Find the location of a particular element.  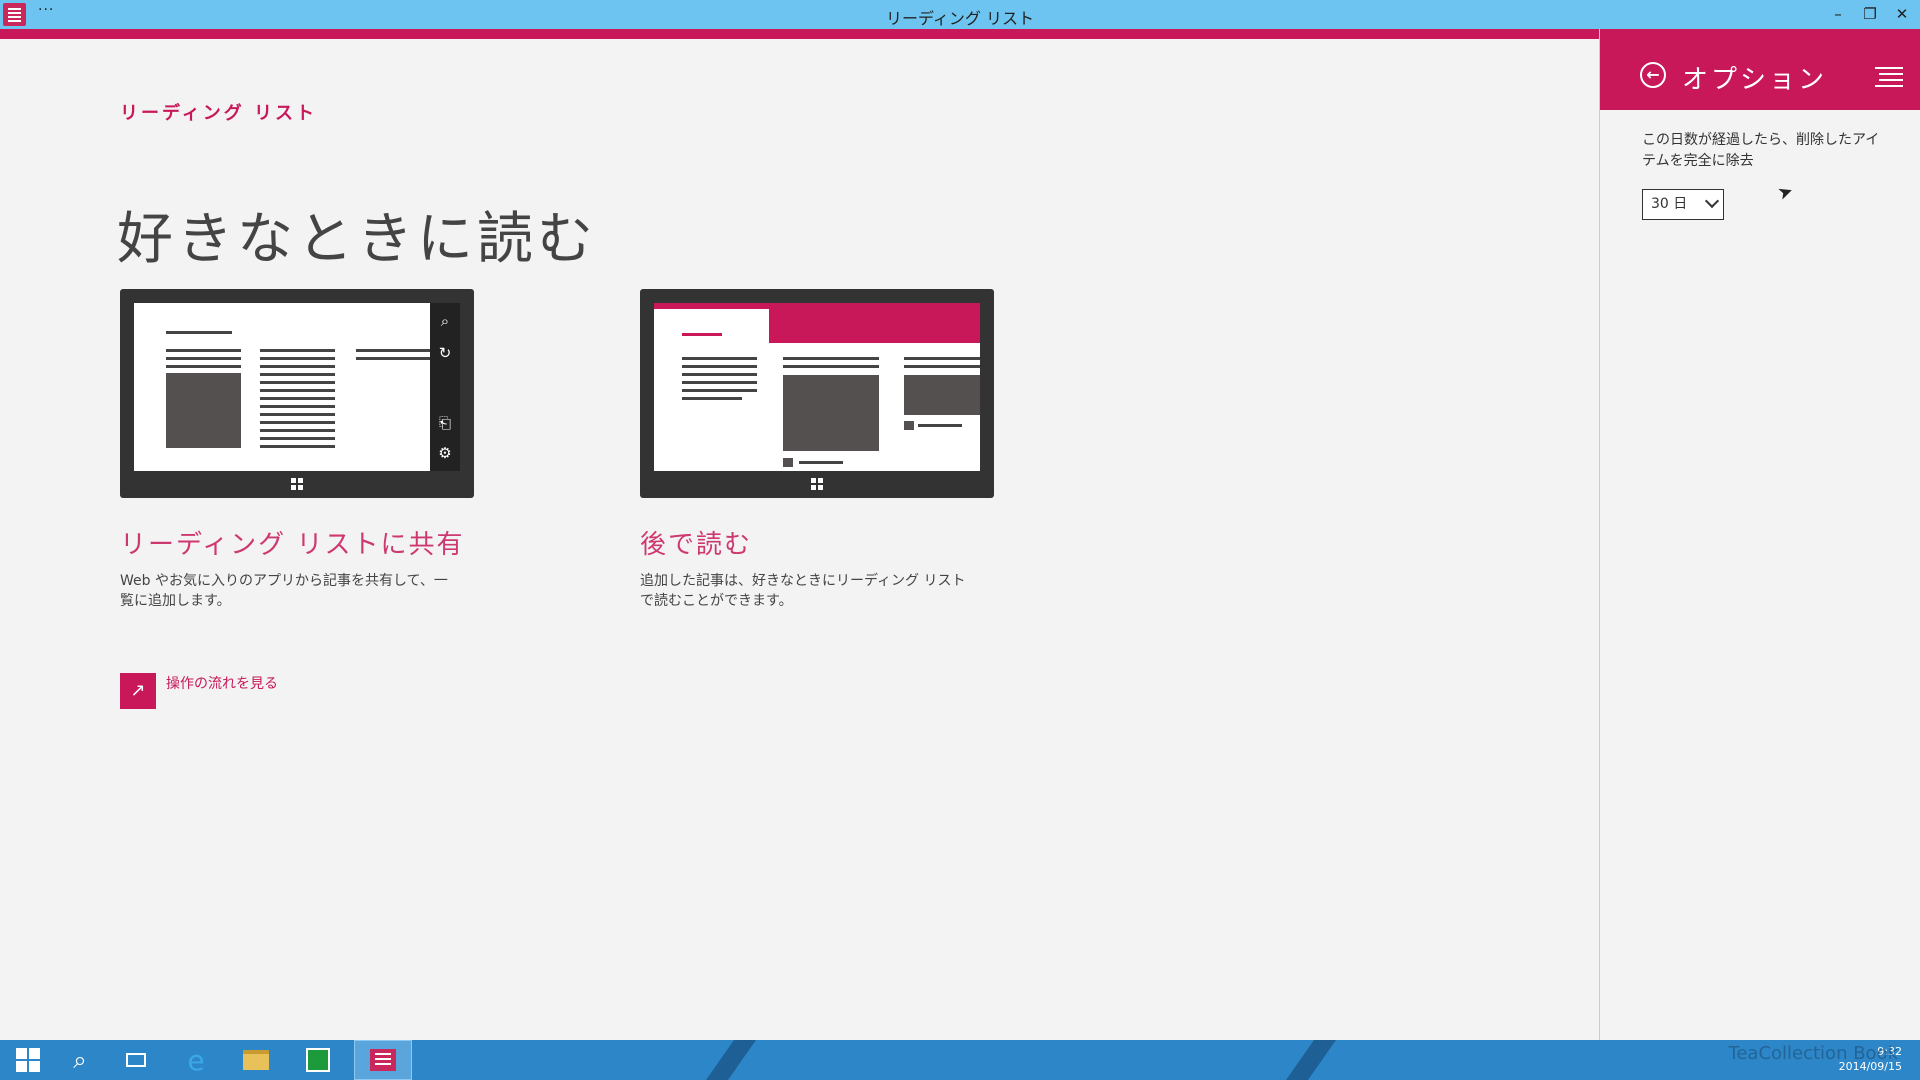

read-later-illustration is located at coordinates (817, 393).